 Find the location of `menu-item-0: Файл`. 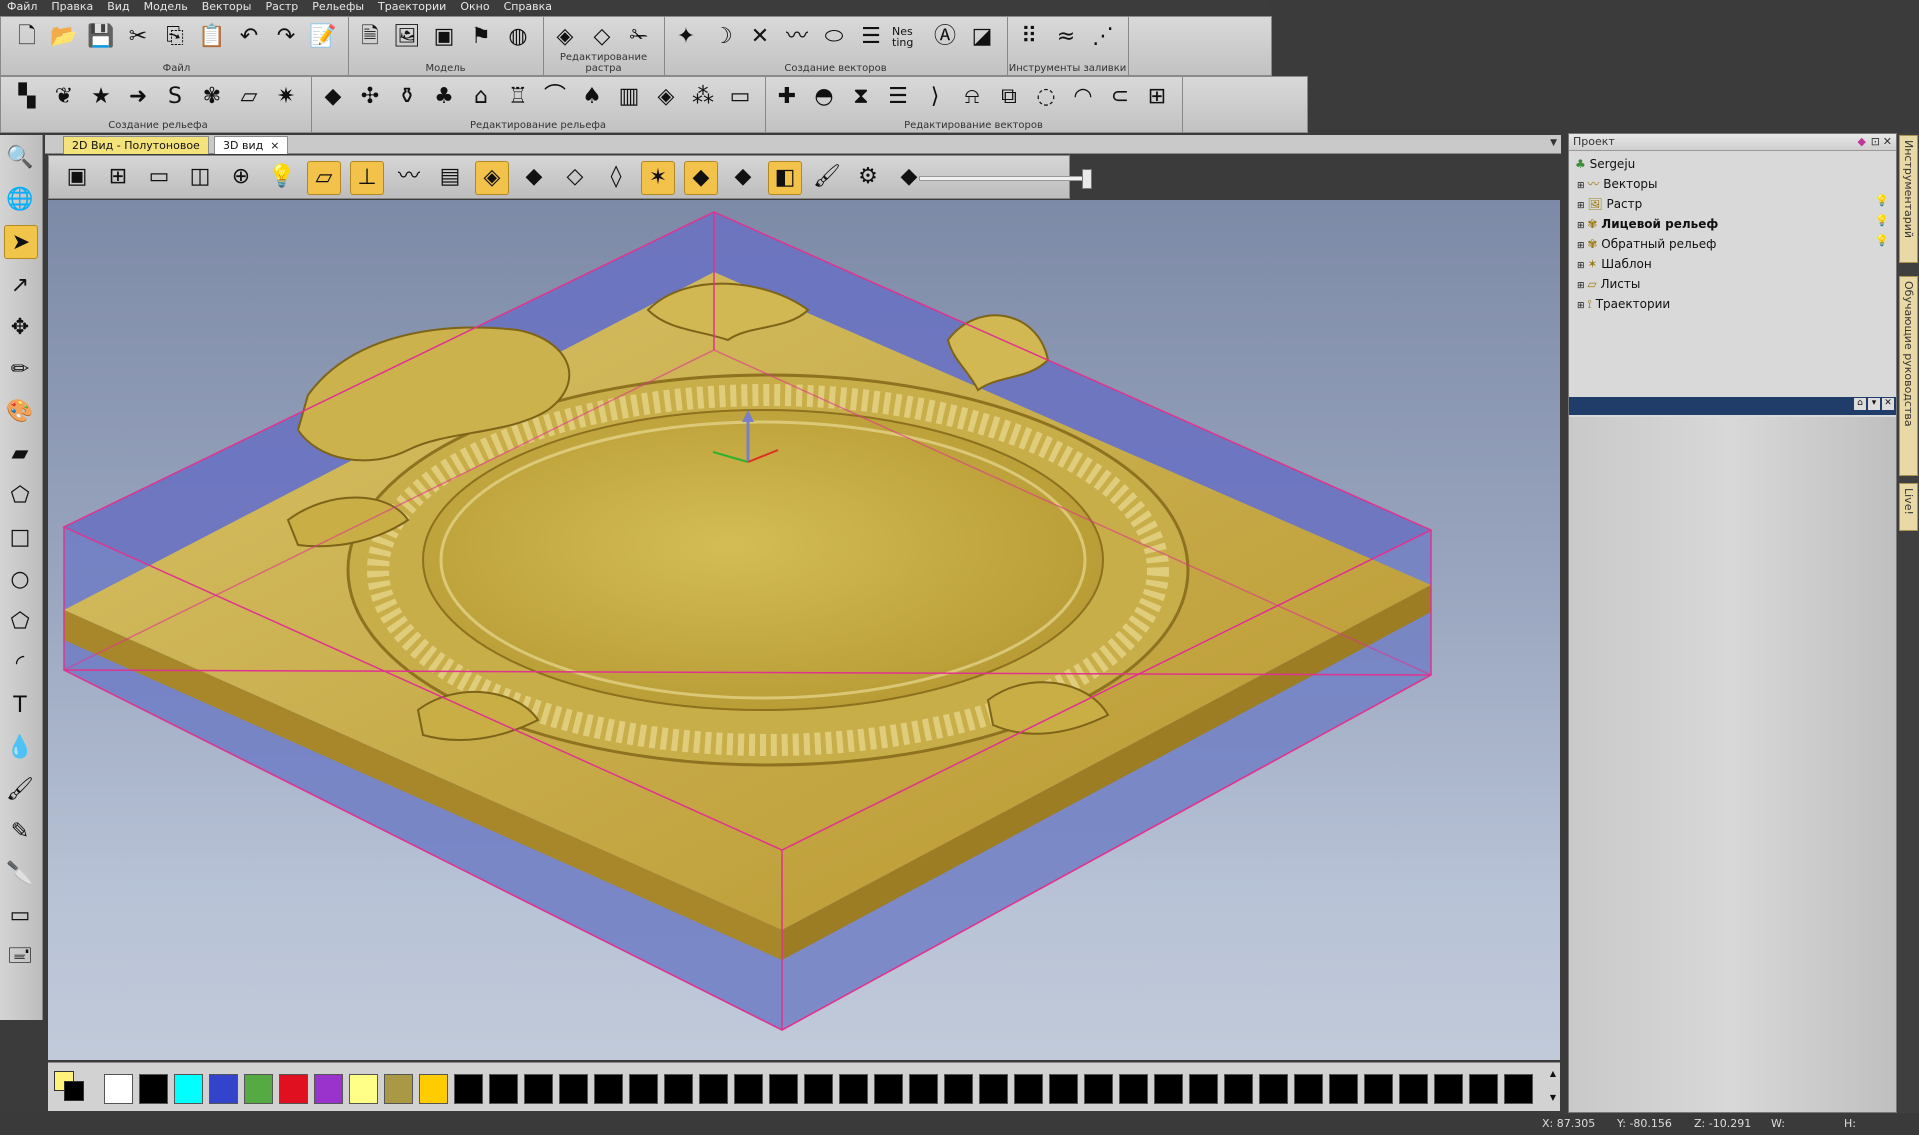

menu-item-0: Файл is located at coordinates (22, 7).